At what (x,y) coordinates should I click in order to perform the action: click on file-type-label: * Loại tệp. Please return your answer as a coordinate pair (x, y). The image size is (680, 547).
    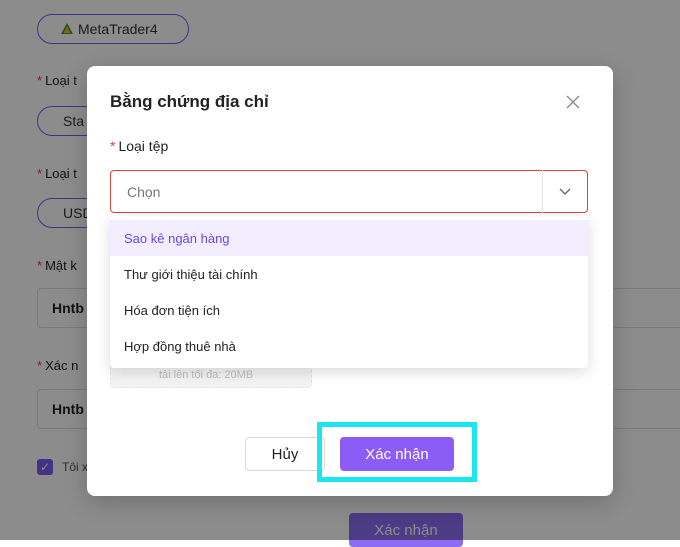
    Looking at the image, I should click on (139, 146).